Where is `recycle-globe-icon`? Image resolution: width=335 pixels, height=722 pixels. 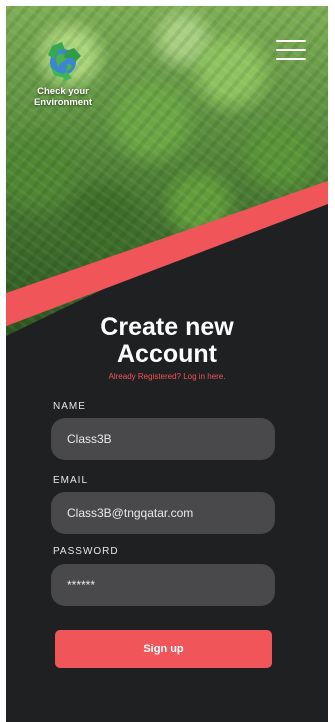 recycle-globe-icon is located at coordinates (64, 62).